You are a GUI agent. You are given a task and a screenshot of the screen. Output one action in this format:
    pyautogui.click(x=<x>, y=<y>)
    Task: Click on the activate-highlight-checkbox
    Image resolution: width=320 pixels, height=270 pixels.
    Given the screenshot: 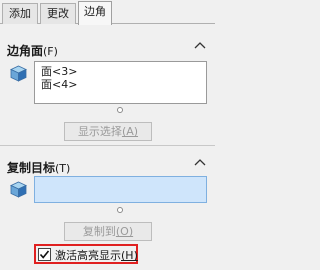 What is the action you would take?
    pyautogui.click(x=44, y=254)
    